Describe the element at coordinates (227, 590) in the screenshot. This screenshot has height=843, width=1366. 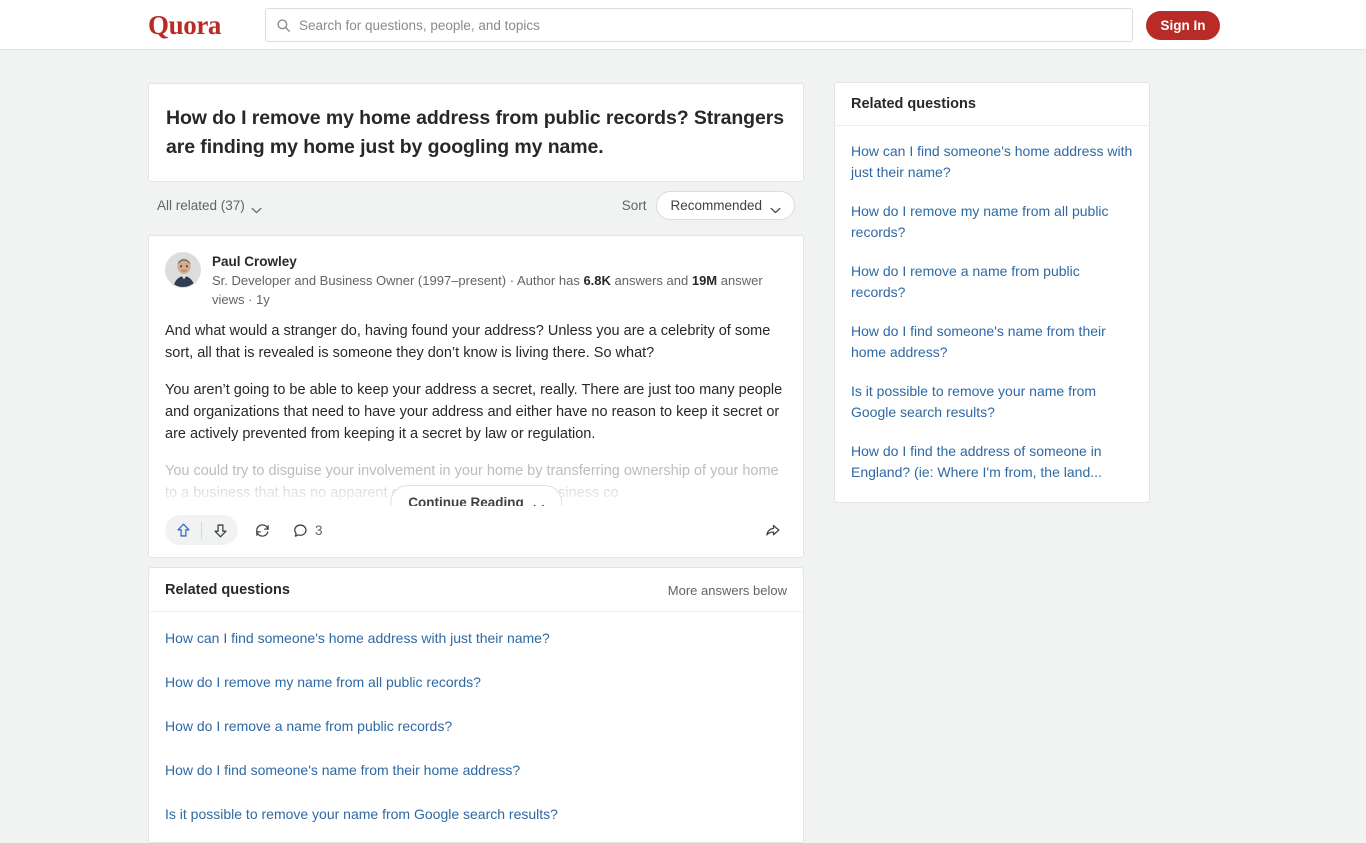
I see `related-questions-title: Related questions` at that location.